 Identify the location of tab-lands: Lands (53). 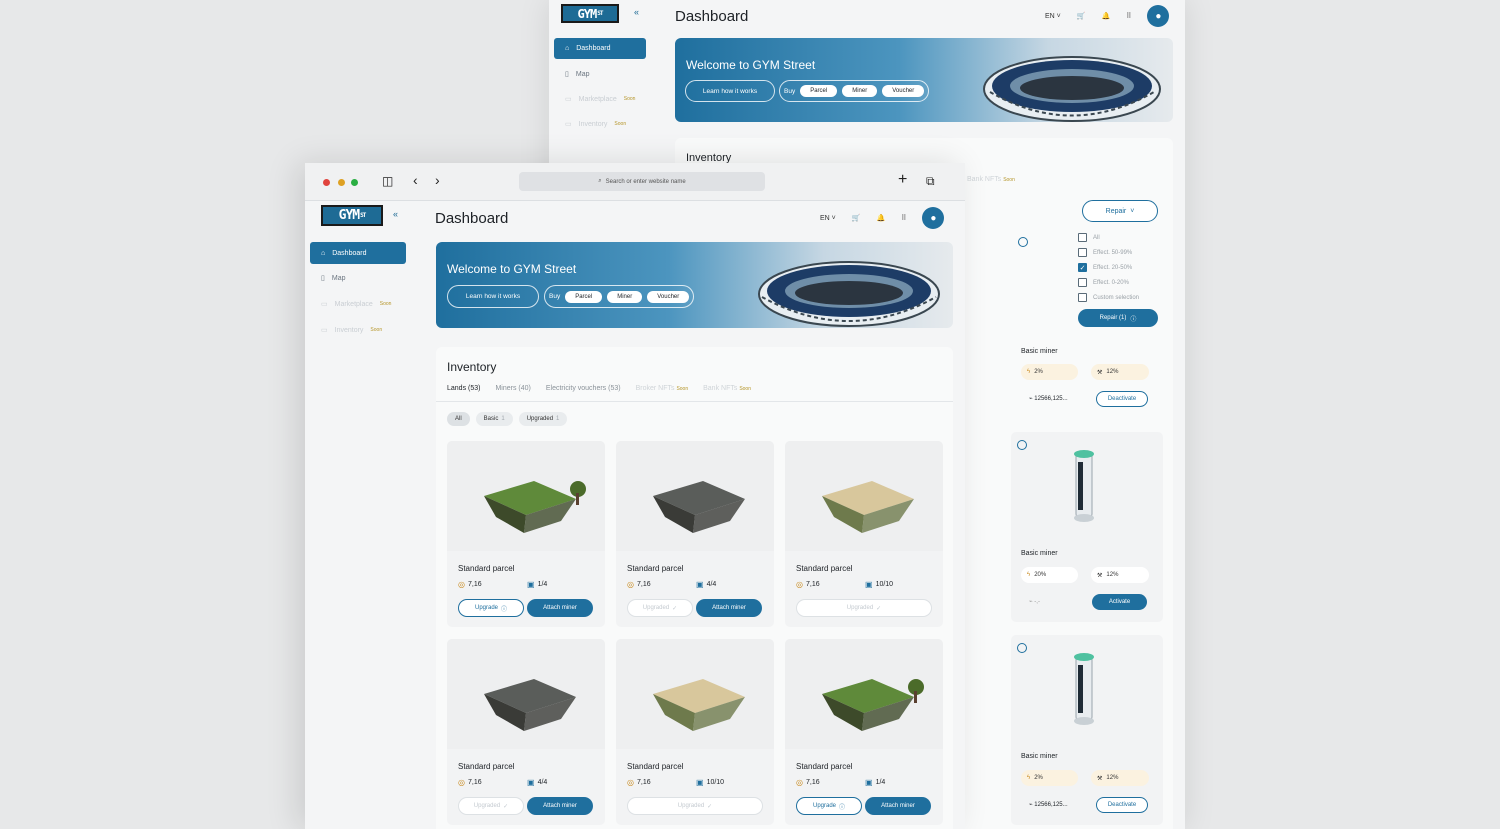
(463, 388).